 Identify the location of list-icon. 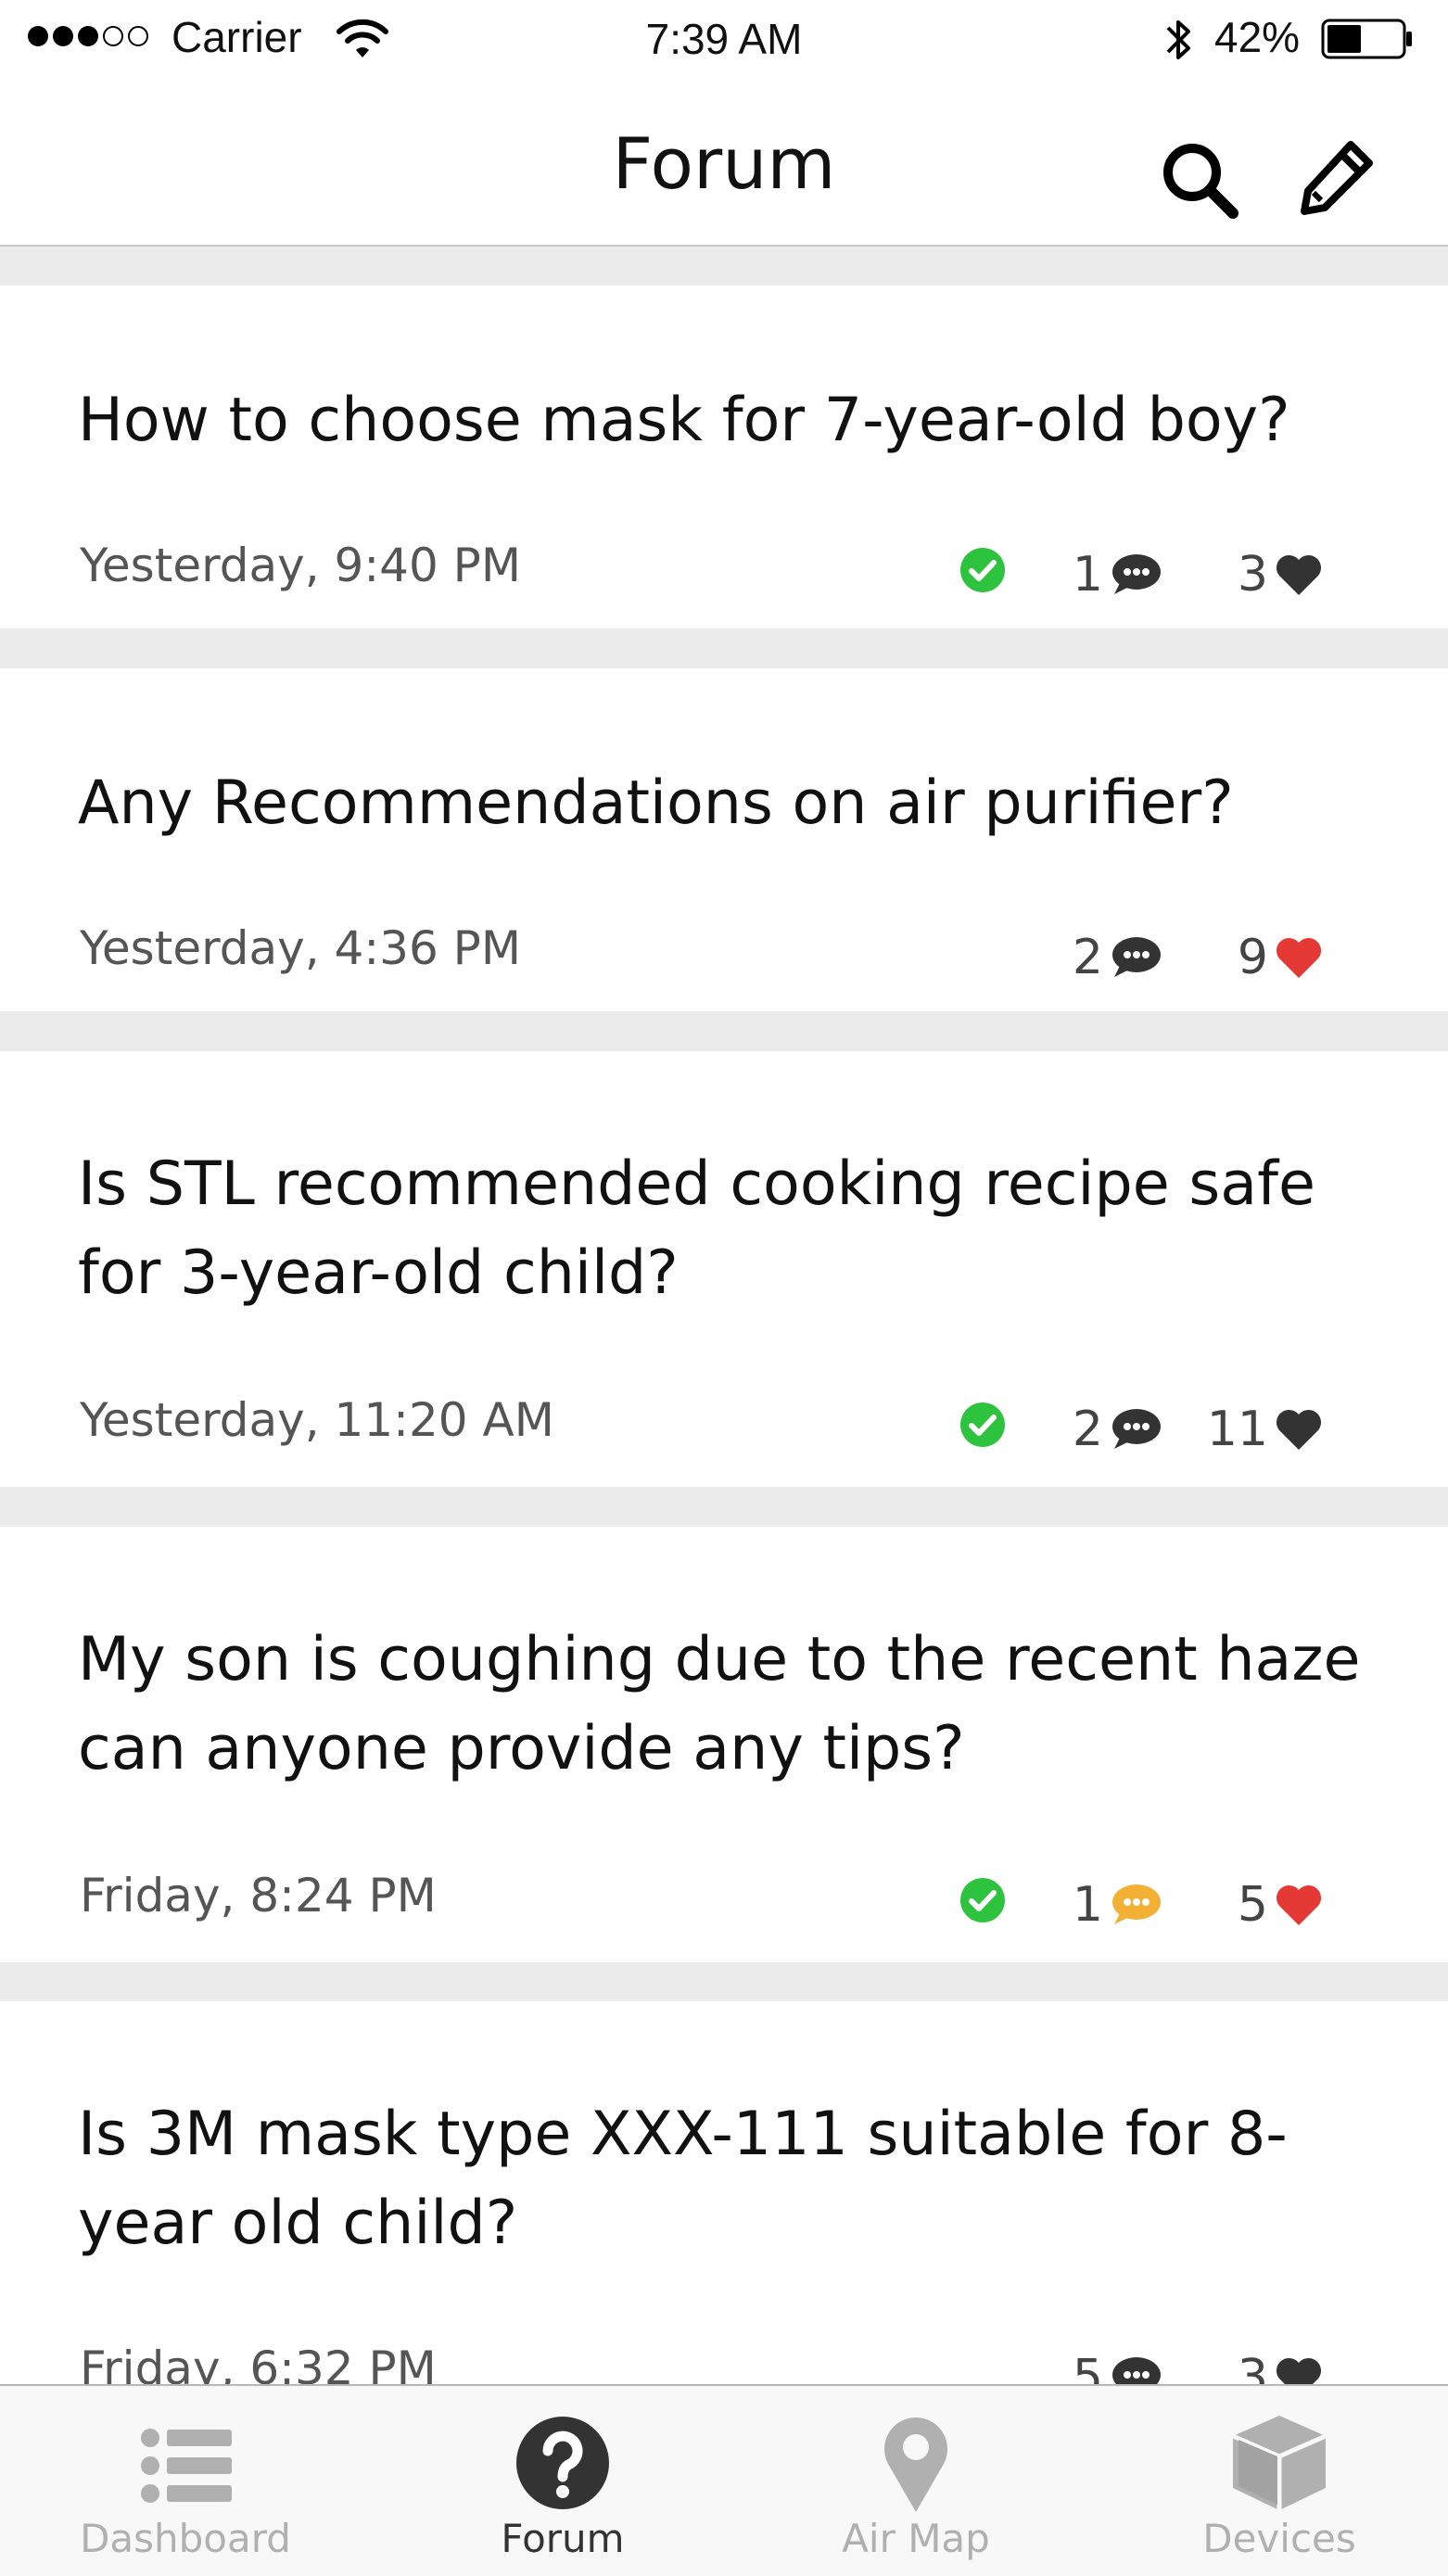
(187, 2466).